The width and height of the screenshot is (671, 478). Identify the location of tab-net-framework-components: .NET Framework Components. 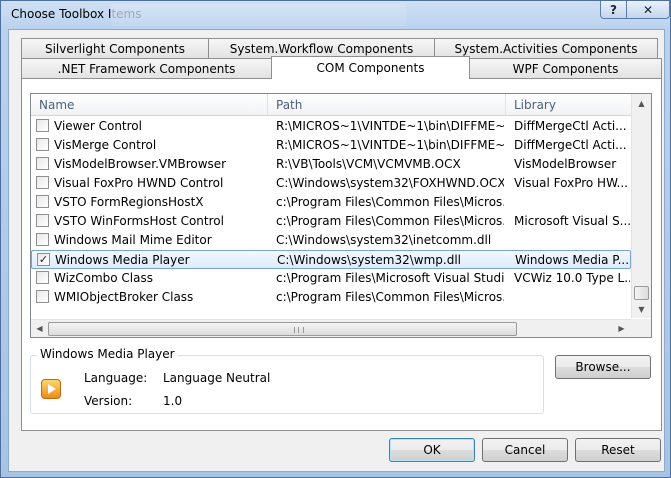
(146, 68).